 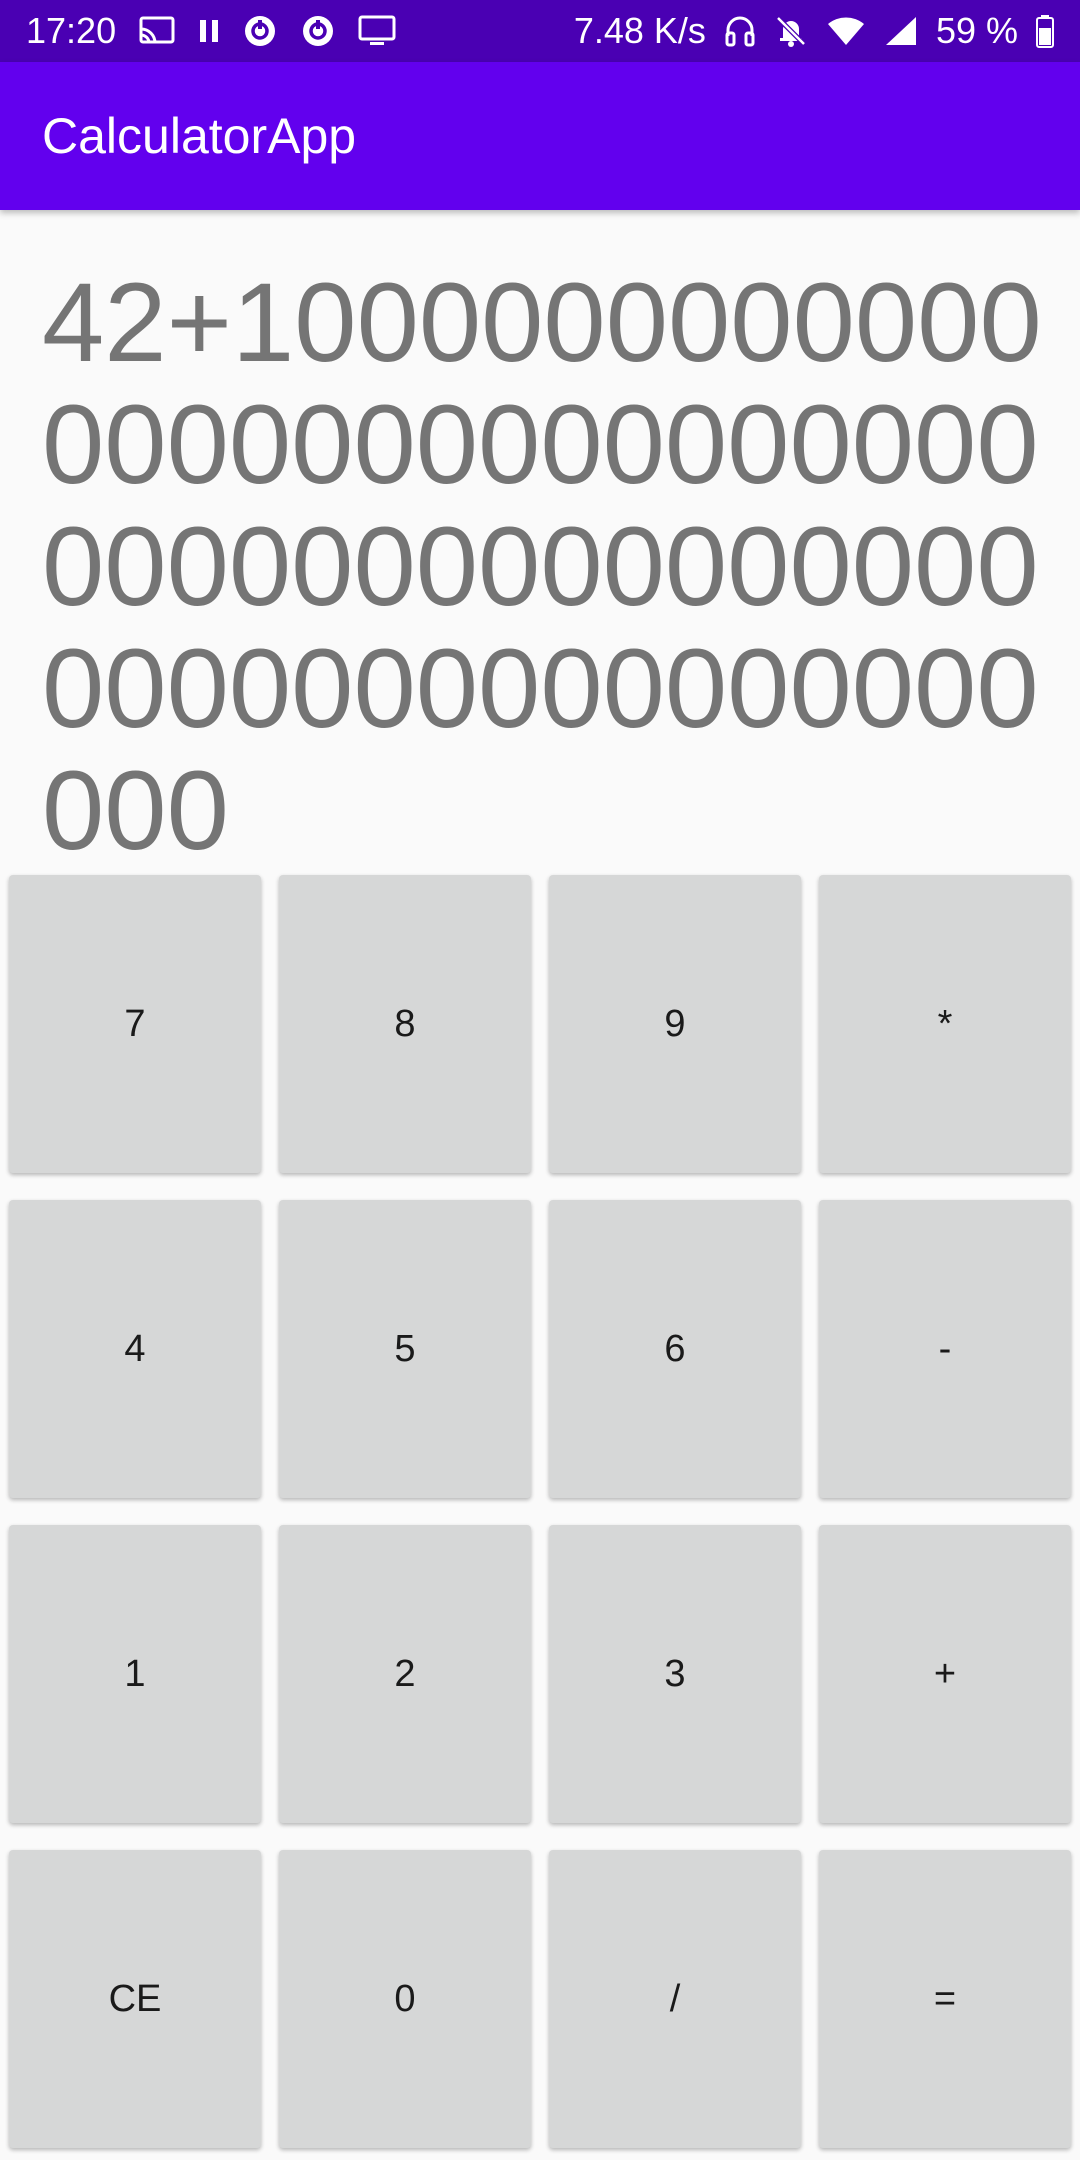 I want to click on status-bar: 17:20 7.48 K/s 59 %, so click(x=540, y=31).